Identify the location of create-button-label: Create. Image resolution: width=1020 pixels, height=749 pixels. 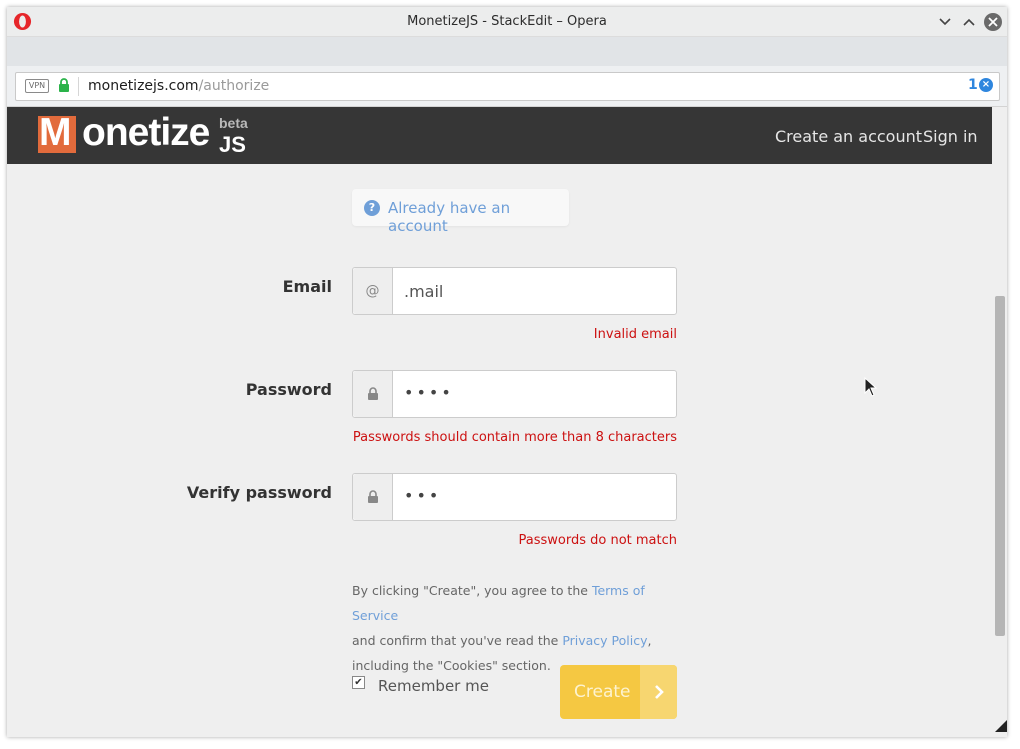
(602, 692).